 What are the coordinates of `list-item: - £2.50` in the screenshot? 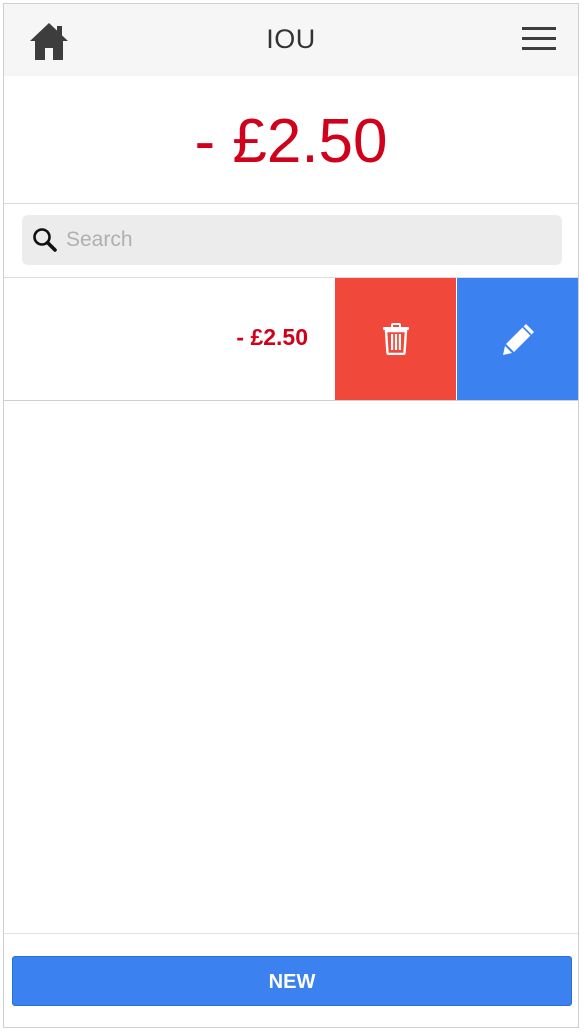 It's located at (291, 339).